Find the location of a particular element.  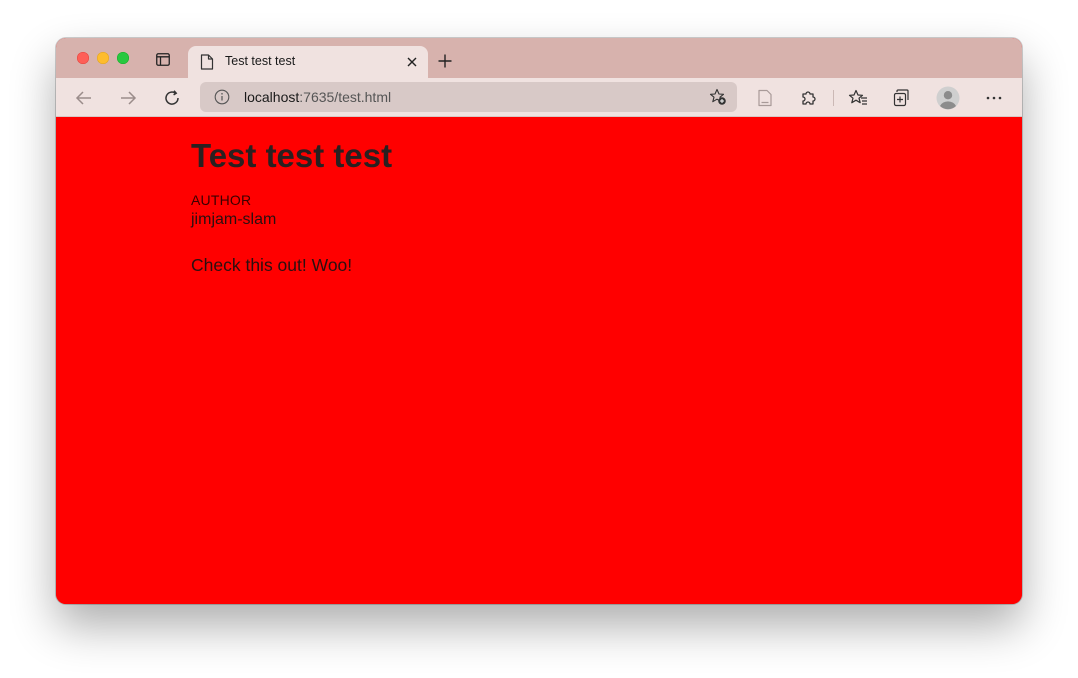

browser-toolbar: localhost:7635/test.html is located at coordinates (539, 97).